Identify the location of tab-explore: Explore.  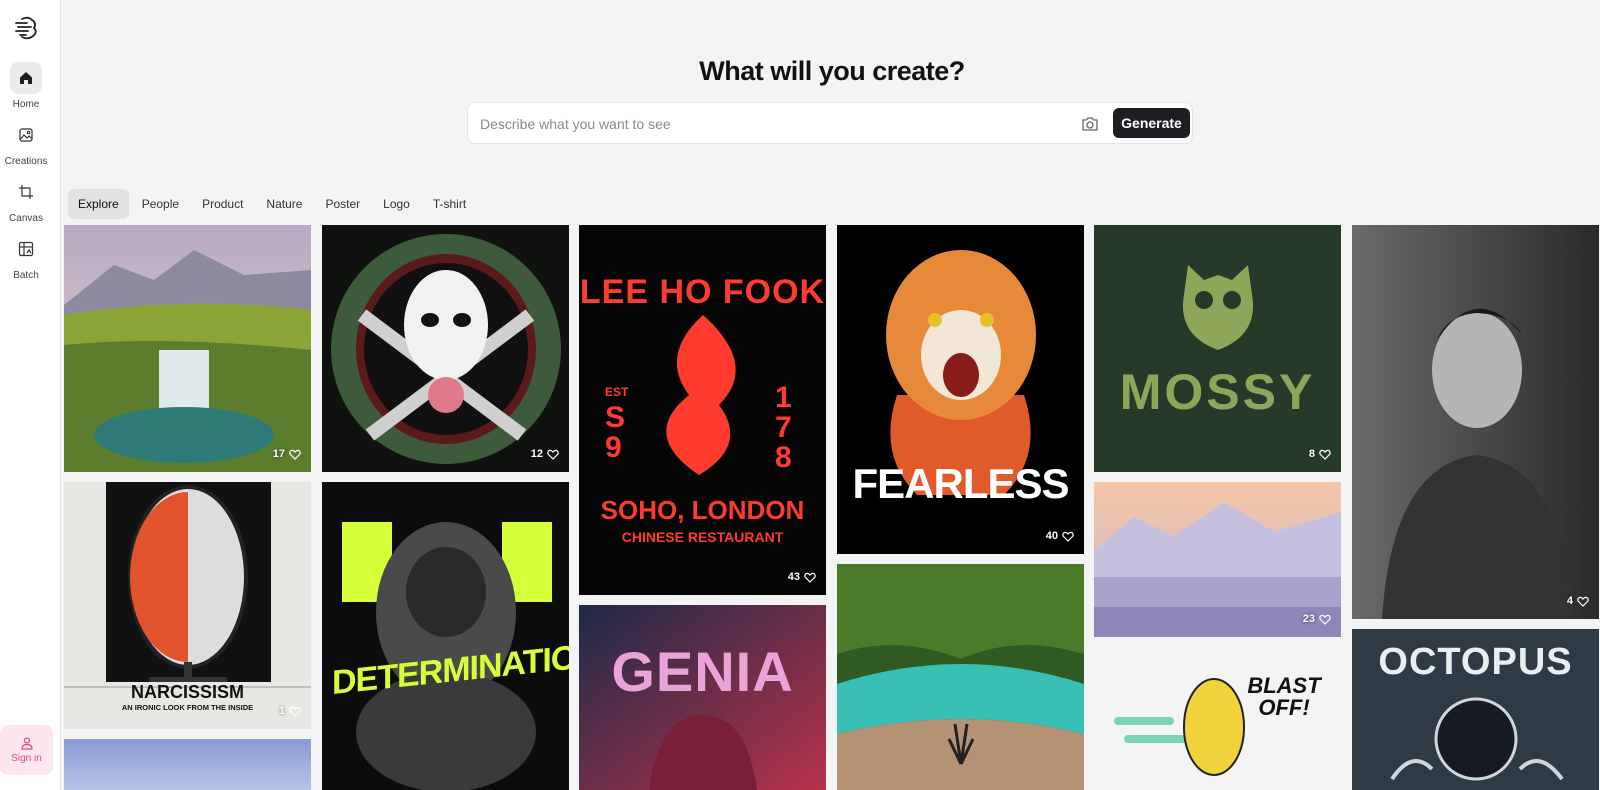
(98, 204).